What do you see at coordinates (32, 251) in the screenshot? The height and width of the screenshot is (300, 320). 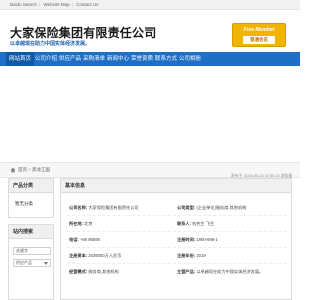 I see `search-input: 关键字` at bounding box center [32, 251].